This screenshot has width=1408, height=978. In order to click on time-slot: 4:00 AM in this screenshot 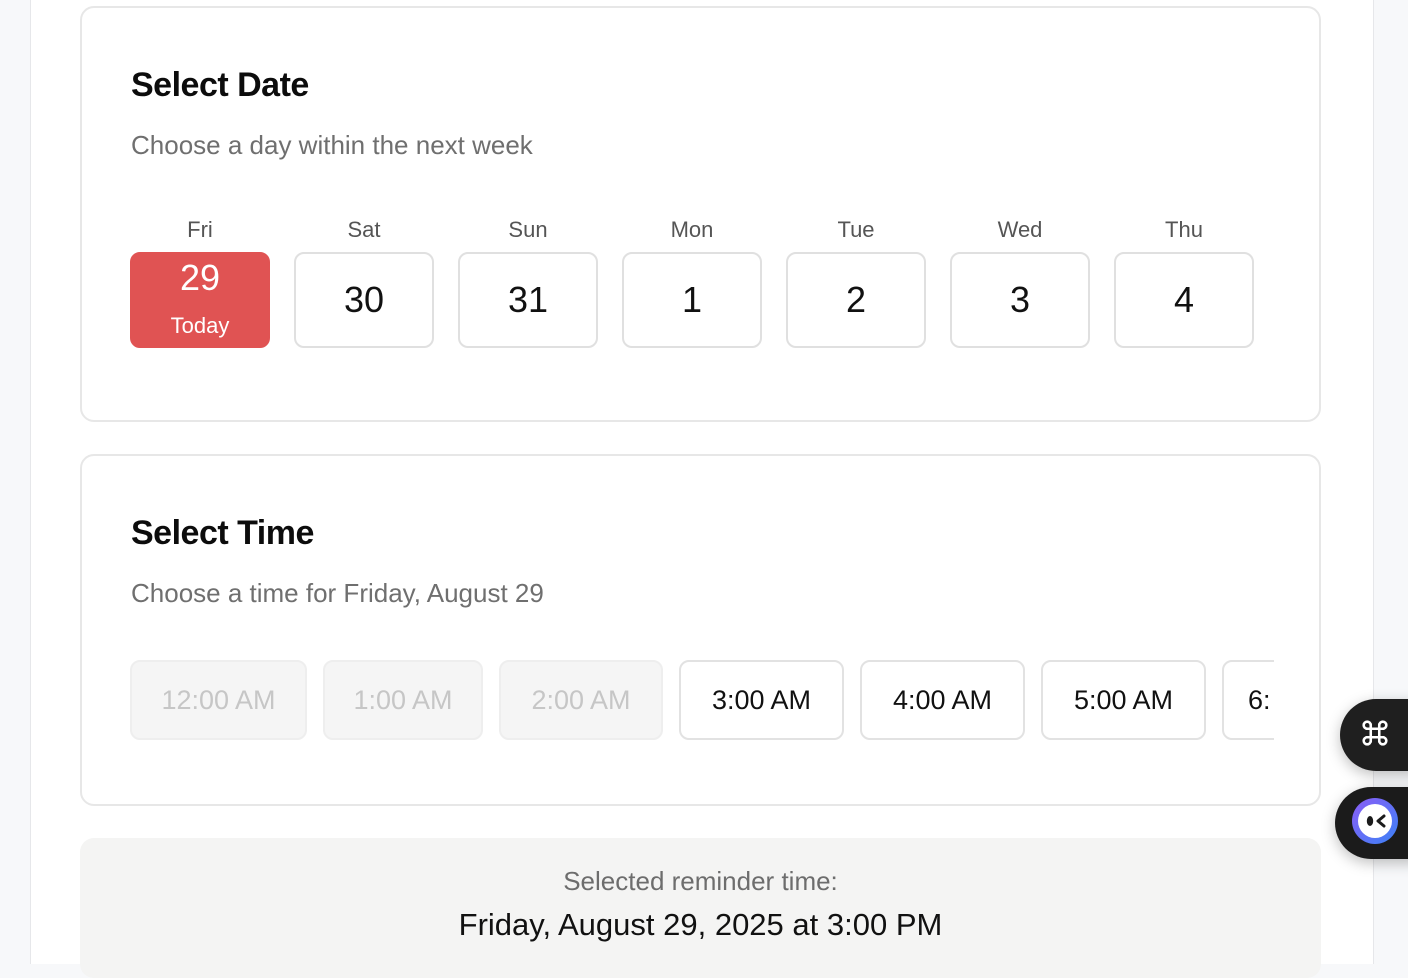, I will do `click(942, 700)`.